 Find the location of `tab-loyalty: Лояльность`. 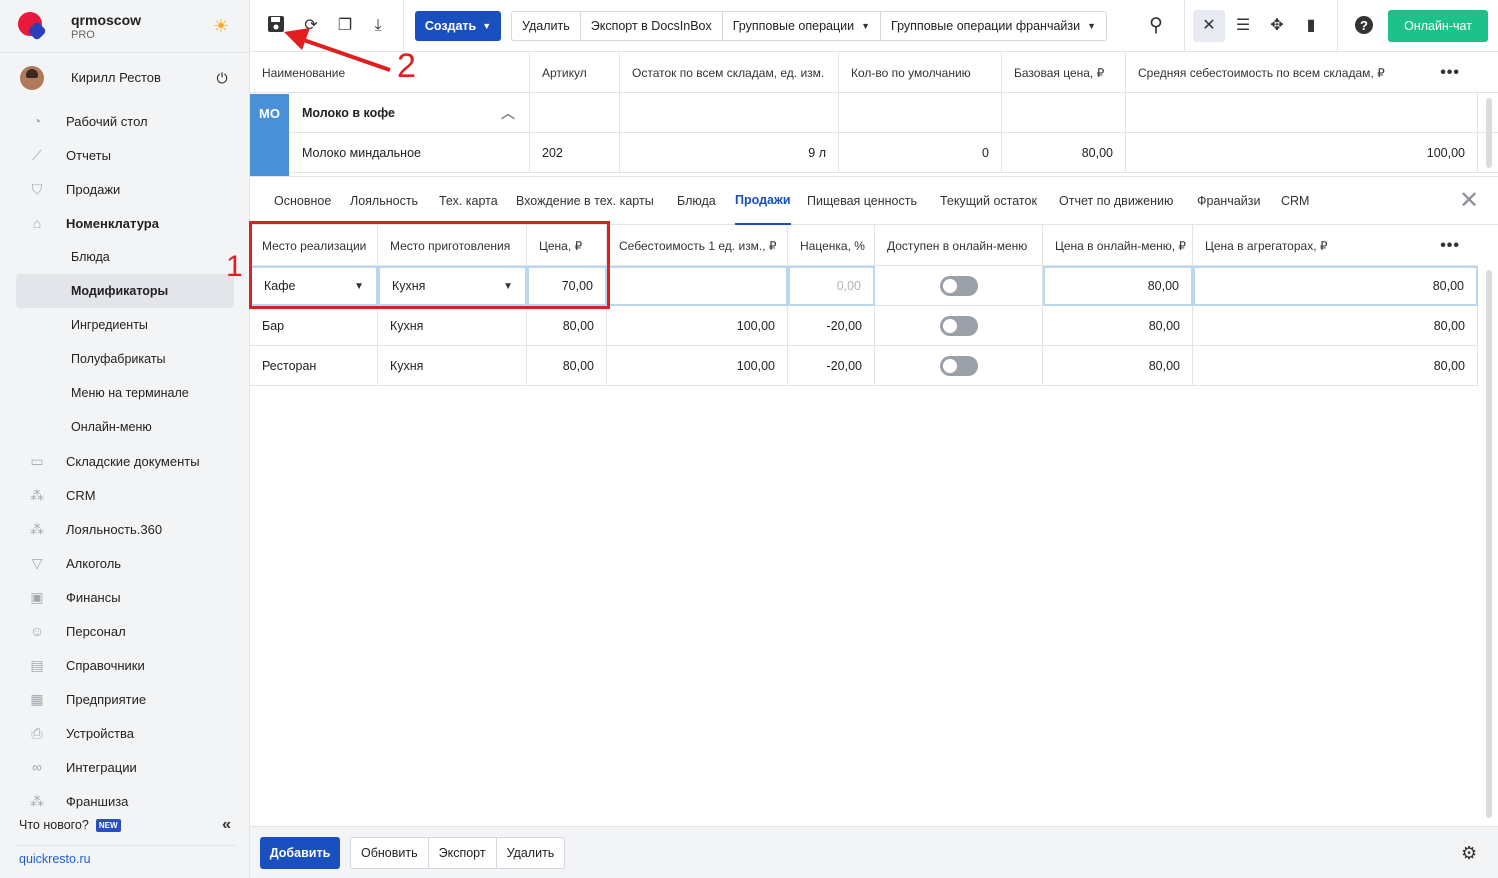

tab-loyalty: Лояльность is located at coordinates (384, 201).